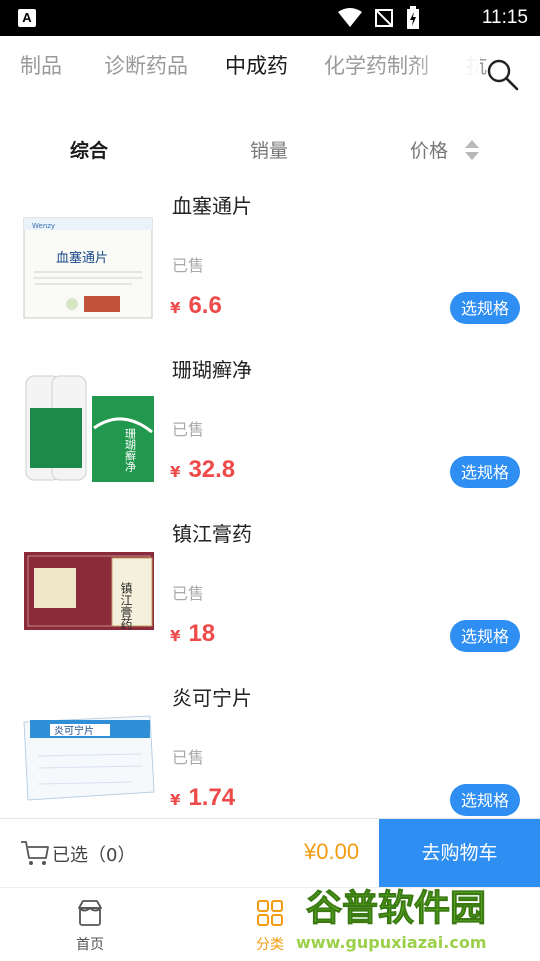 Image resolution: width=540 pixels, height=961 pixels. I want to click on price-value: 32.8, so click(212, 469).